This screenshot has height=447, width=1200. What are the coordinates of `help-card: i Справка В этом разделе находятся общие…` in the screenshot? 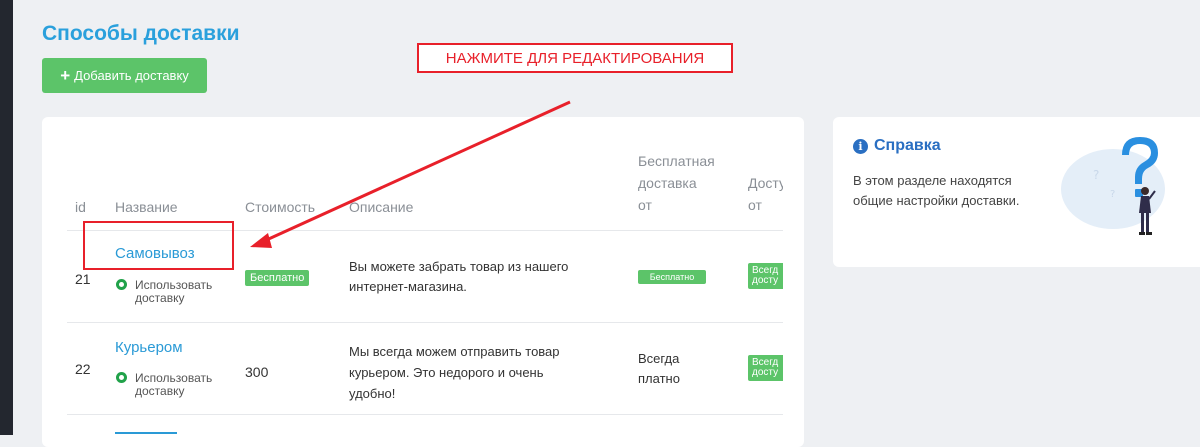 It's located at (1016, 192).